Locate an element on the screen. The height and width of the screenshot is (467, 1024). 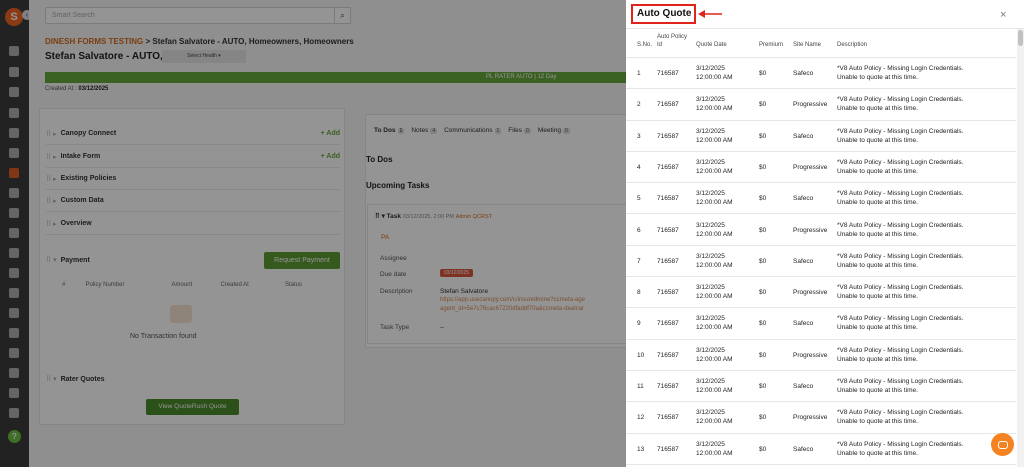
col-quote-date: Quote Date is located at coordinates (711, 45).